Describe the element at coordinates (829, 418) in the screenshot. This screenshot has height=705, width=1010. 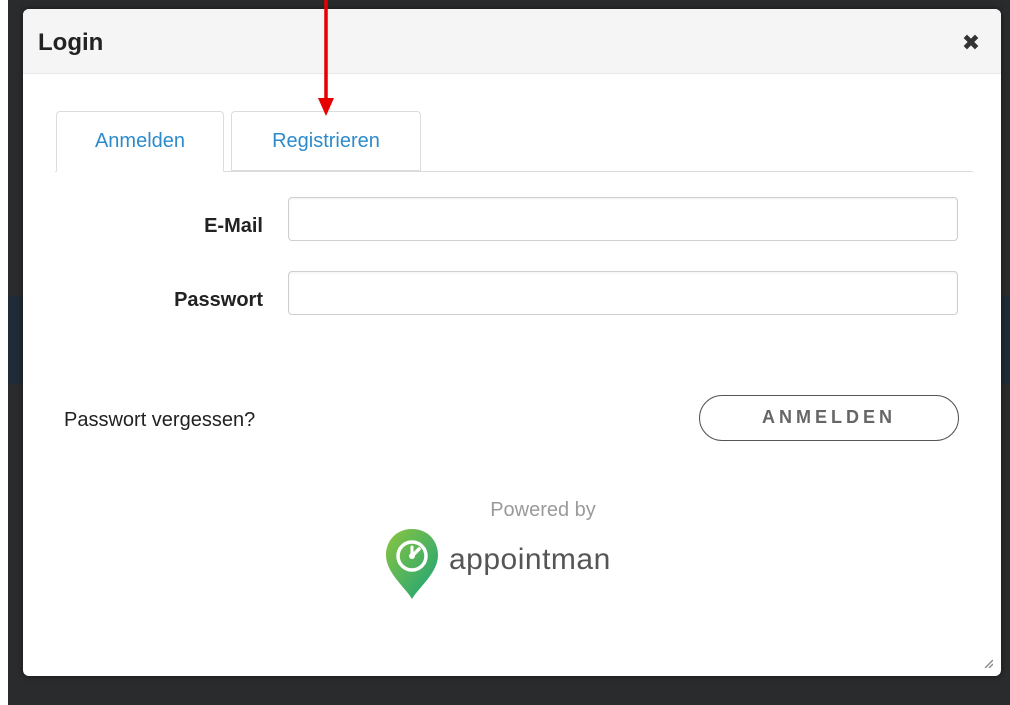
I see `login-button: ANMELDEN` at that location.